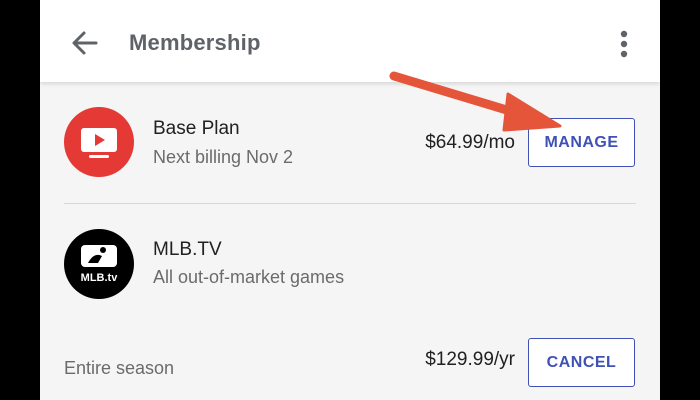 This screenshot has width=700, height=400. Describe the element at coordinates (470, 142) in the screenshot. I see `plan-price: $64.99/mo` at that location.